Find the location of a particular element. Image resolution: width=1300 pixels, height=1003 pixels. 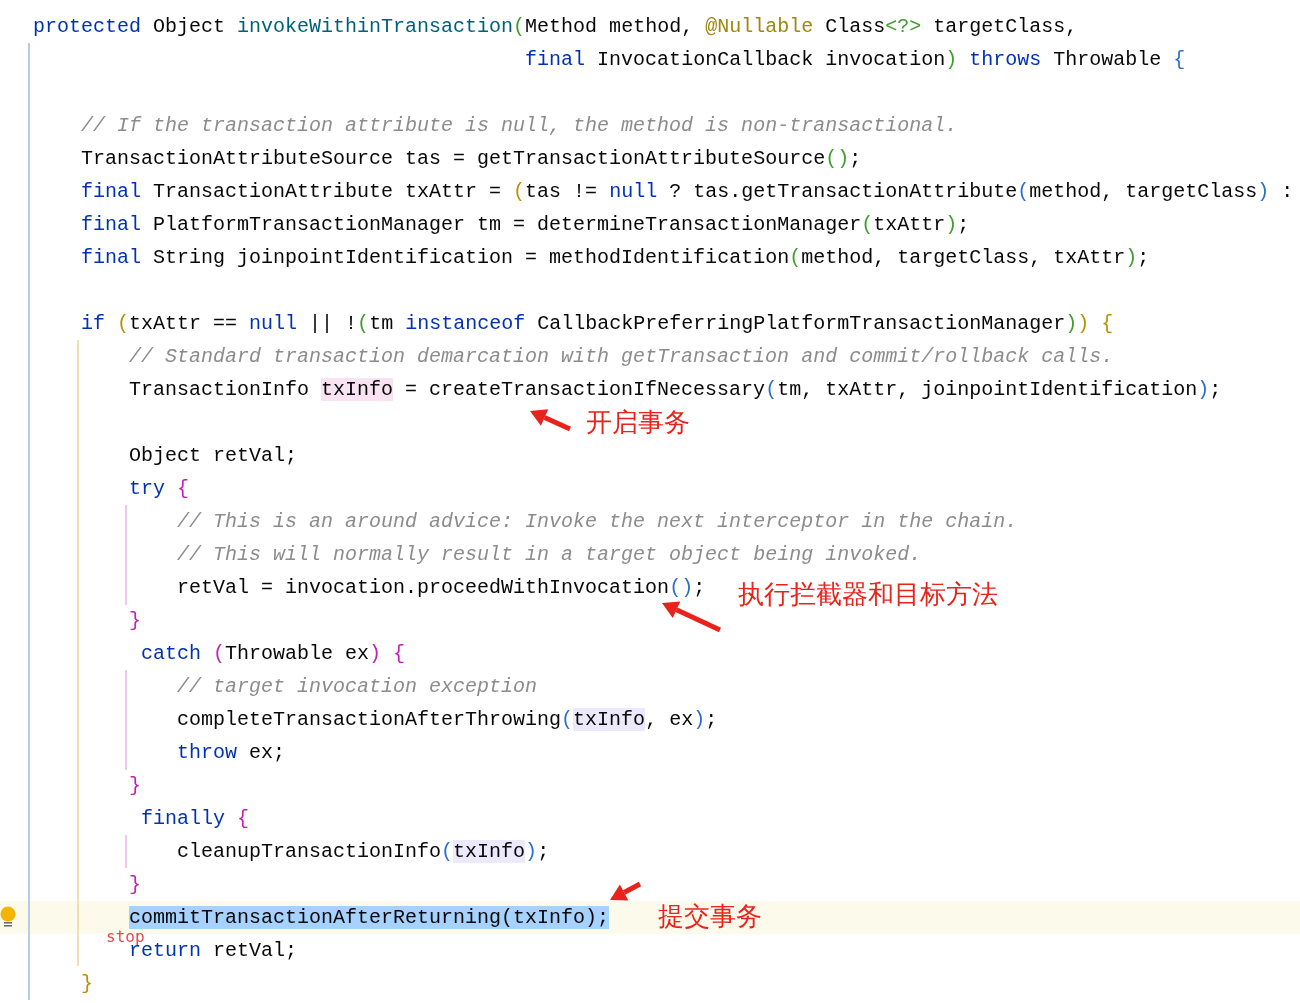

code-line: // This is an around advice: Invoke the next interceptor in the chain. is located at coordinates (597, 522).